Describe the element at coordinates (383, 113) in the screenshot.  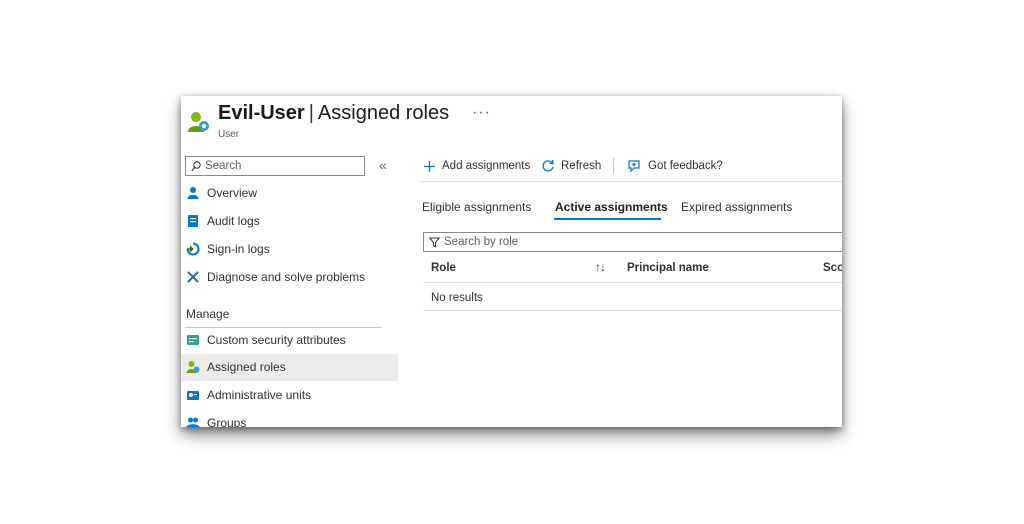
I see `page-title-text: Assigned roles` at that location.